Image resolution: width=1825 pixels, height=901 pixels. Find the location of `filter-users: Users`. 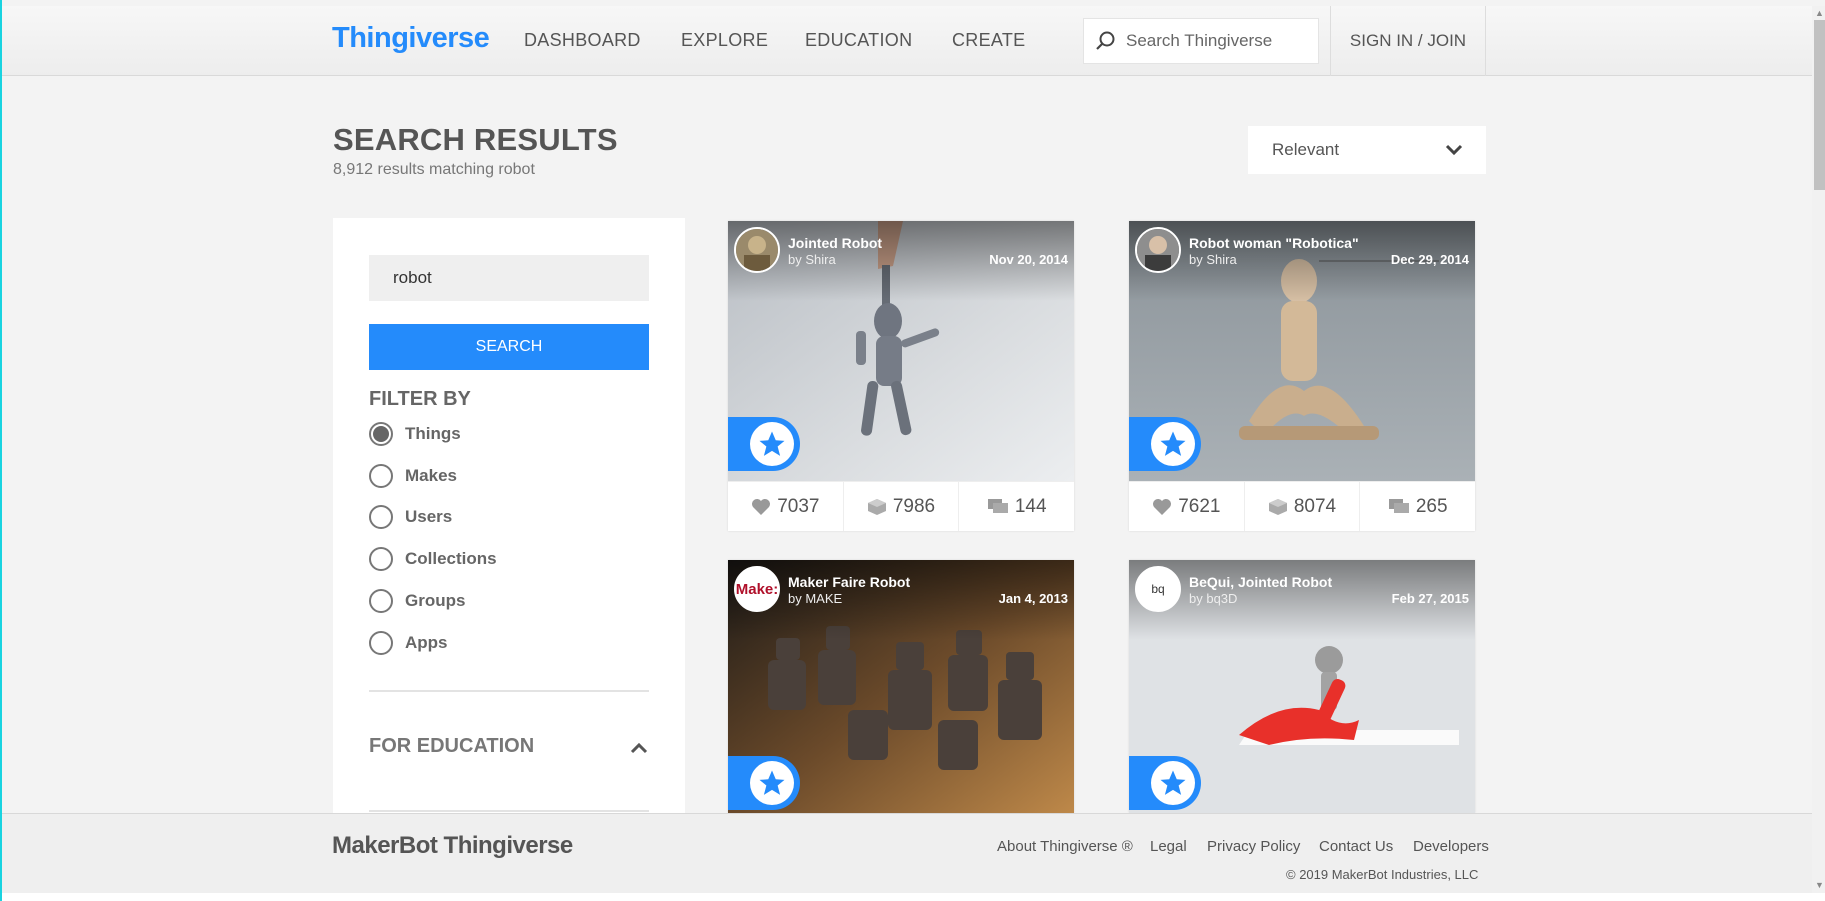

filter-users: Users is located at coordinates (410, 517).